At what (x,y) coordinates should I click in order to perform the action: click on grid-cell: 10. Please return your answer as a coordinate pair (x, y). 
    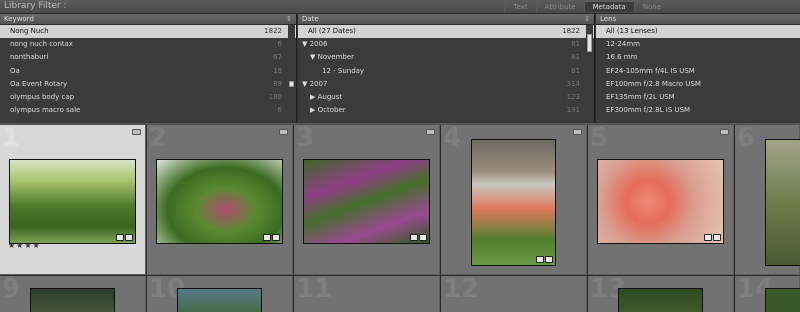
    Looking at the image, I should click on (220, 293).